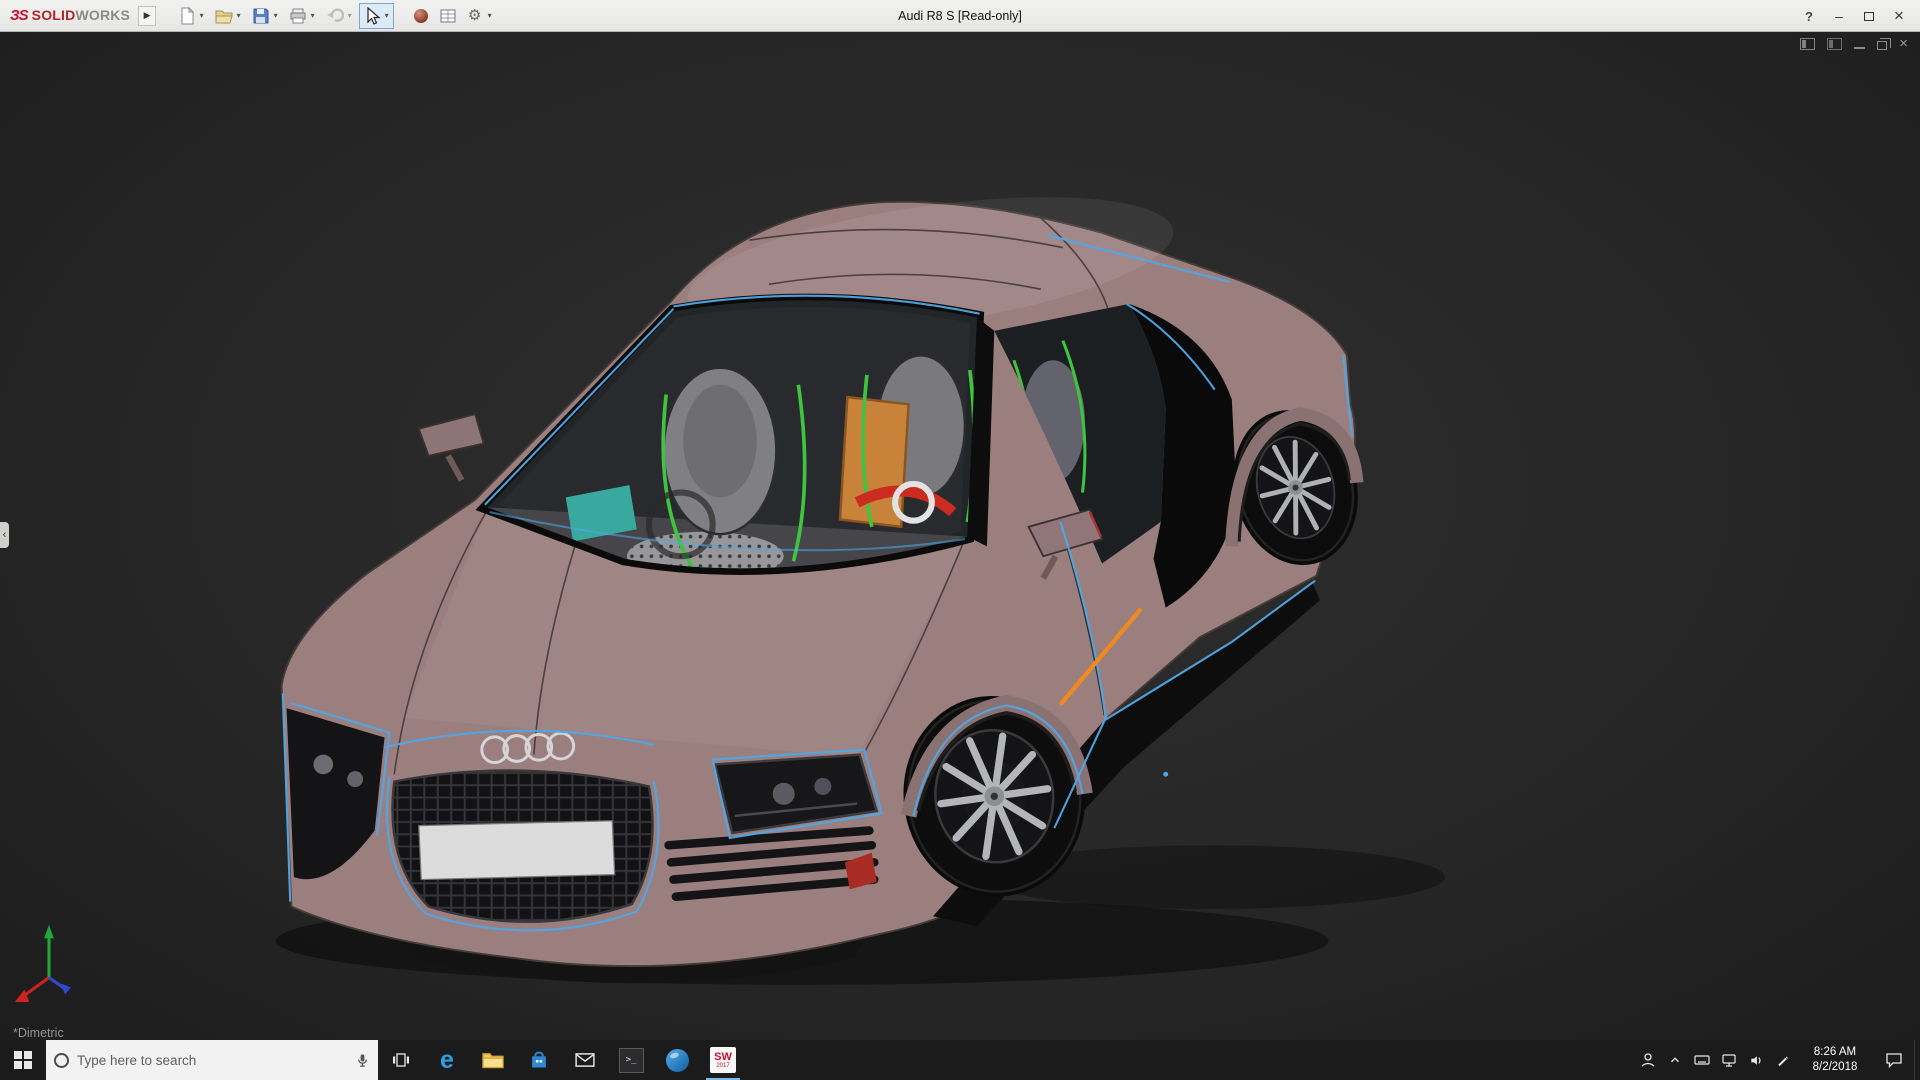 The width and height of the screenshot is (1920, 1080). I want to click on edrawings-app-button, so click(677, 1060).